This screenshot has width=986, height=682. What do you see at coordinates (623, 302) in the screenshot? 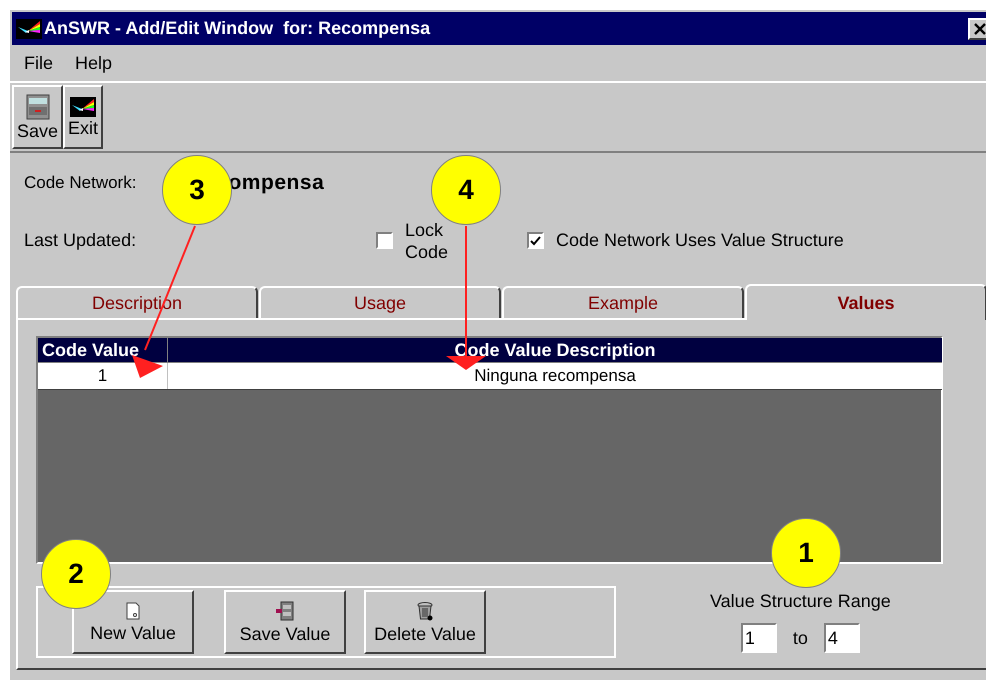
I see `tab: Example` at bounding box center [623, 302].